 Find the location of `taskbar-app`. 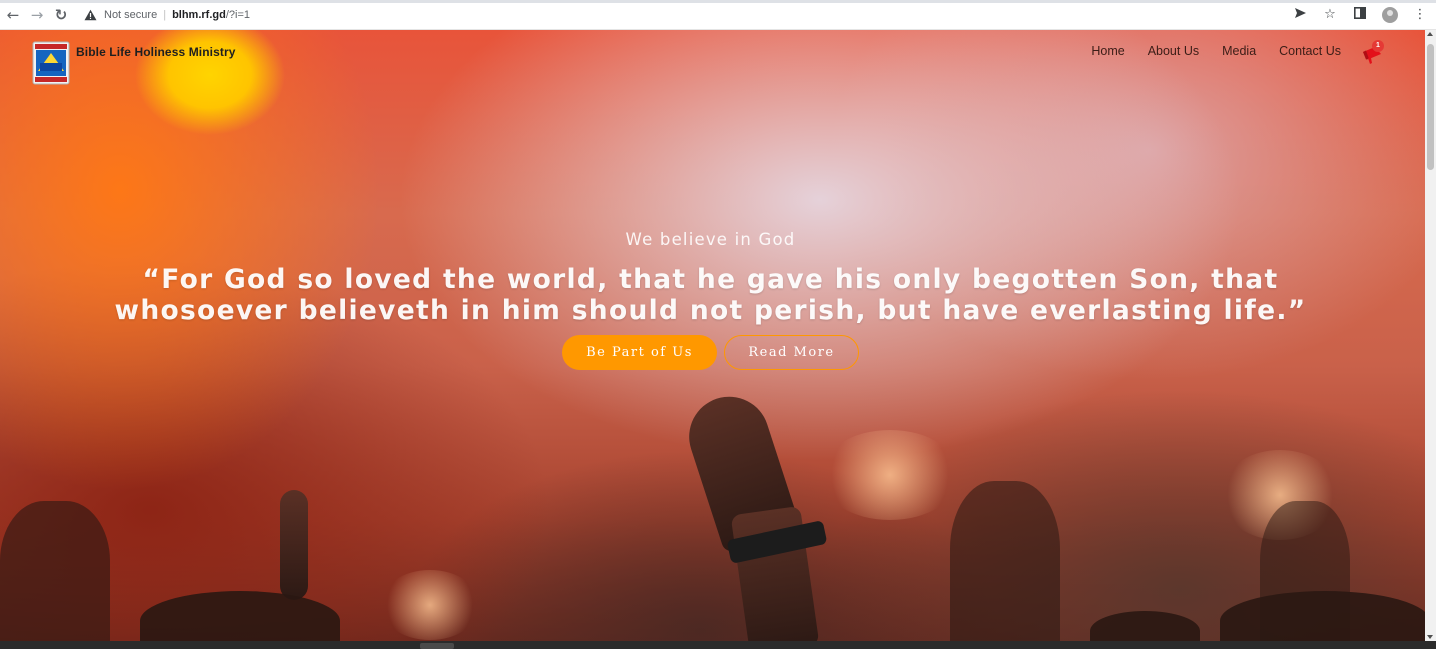

taskbar-app is located at coordinates (437, 646).